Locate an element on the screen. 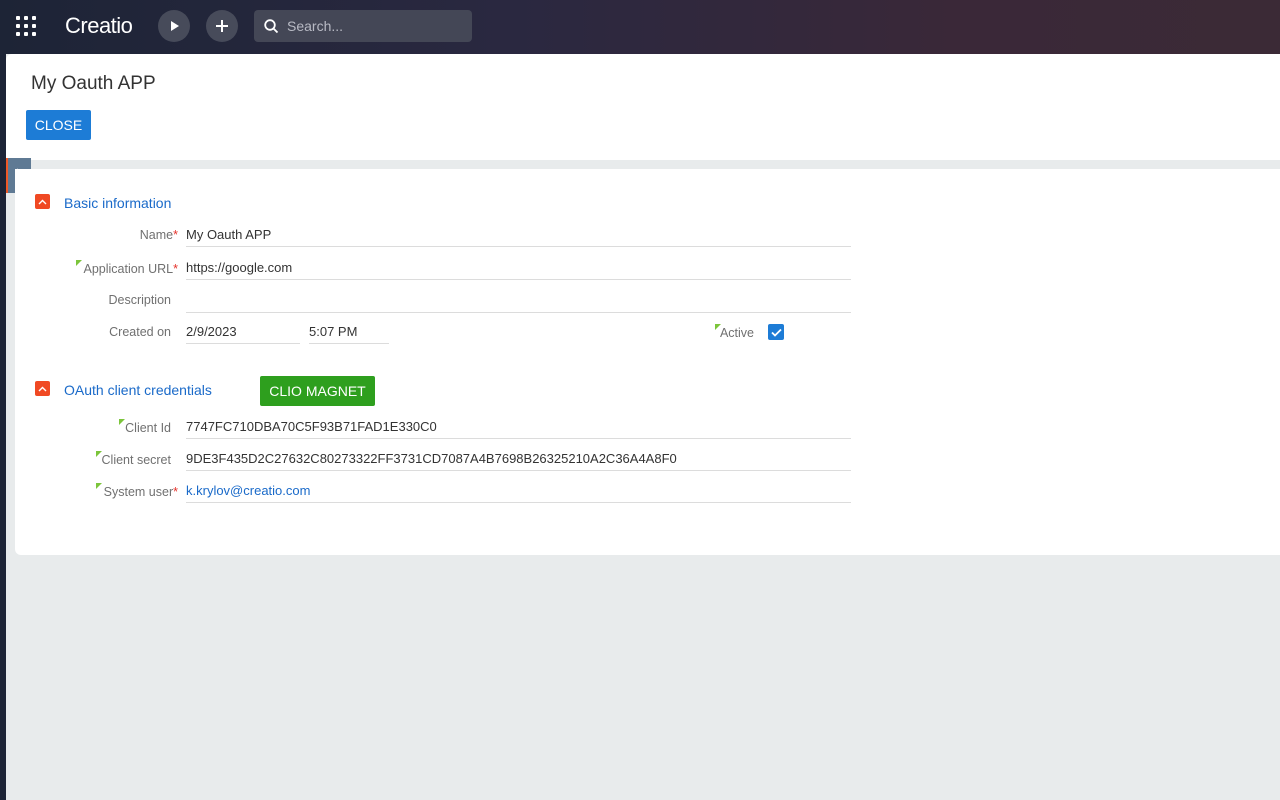 This screenshot has height=800, width=1280. global-search is located at coordinates (363, 26).